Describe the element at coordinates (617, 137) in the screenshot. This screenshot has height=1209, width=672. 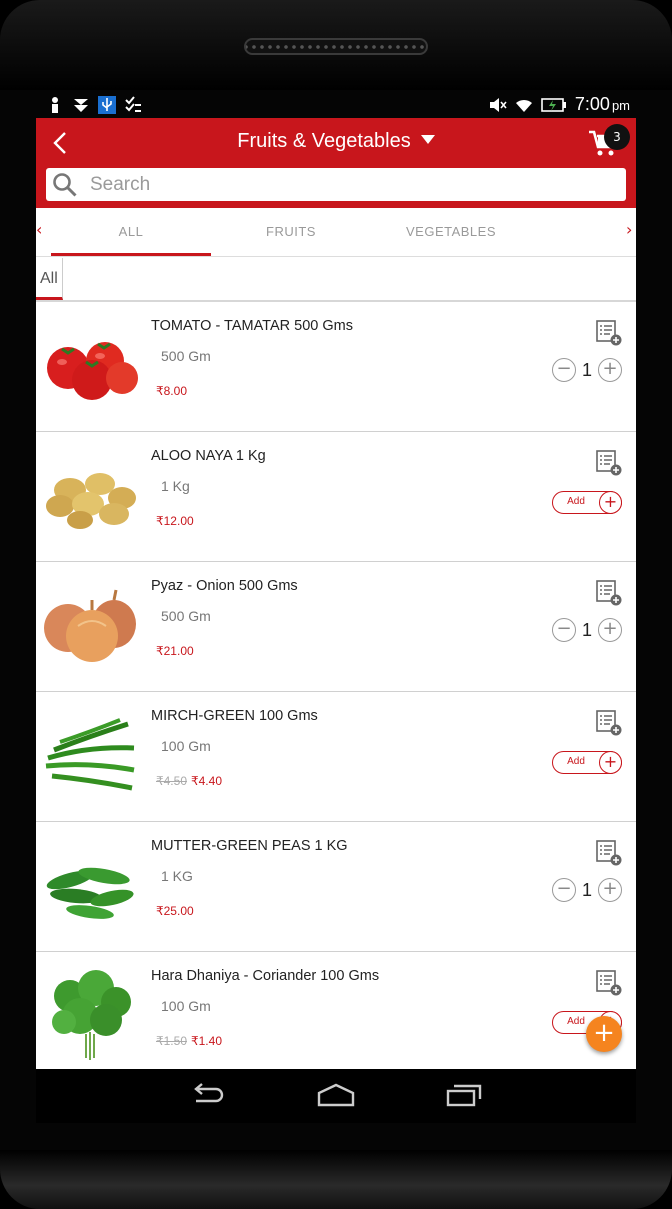
I see `cart-count-badge: 3` at that location.